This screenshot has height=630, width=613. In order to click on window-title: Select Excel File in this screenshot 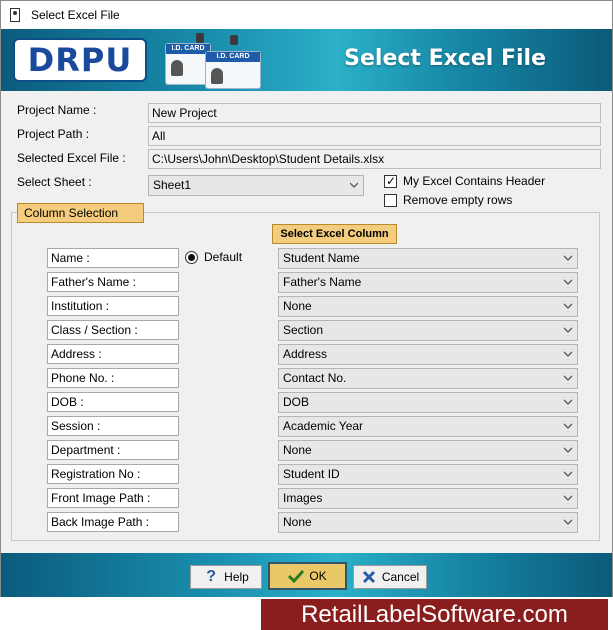, I will do `click(75, 15)`.